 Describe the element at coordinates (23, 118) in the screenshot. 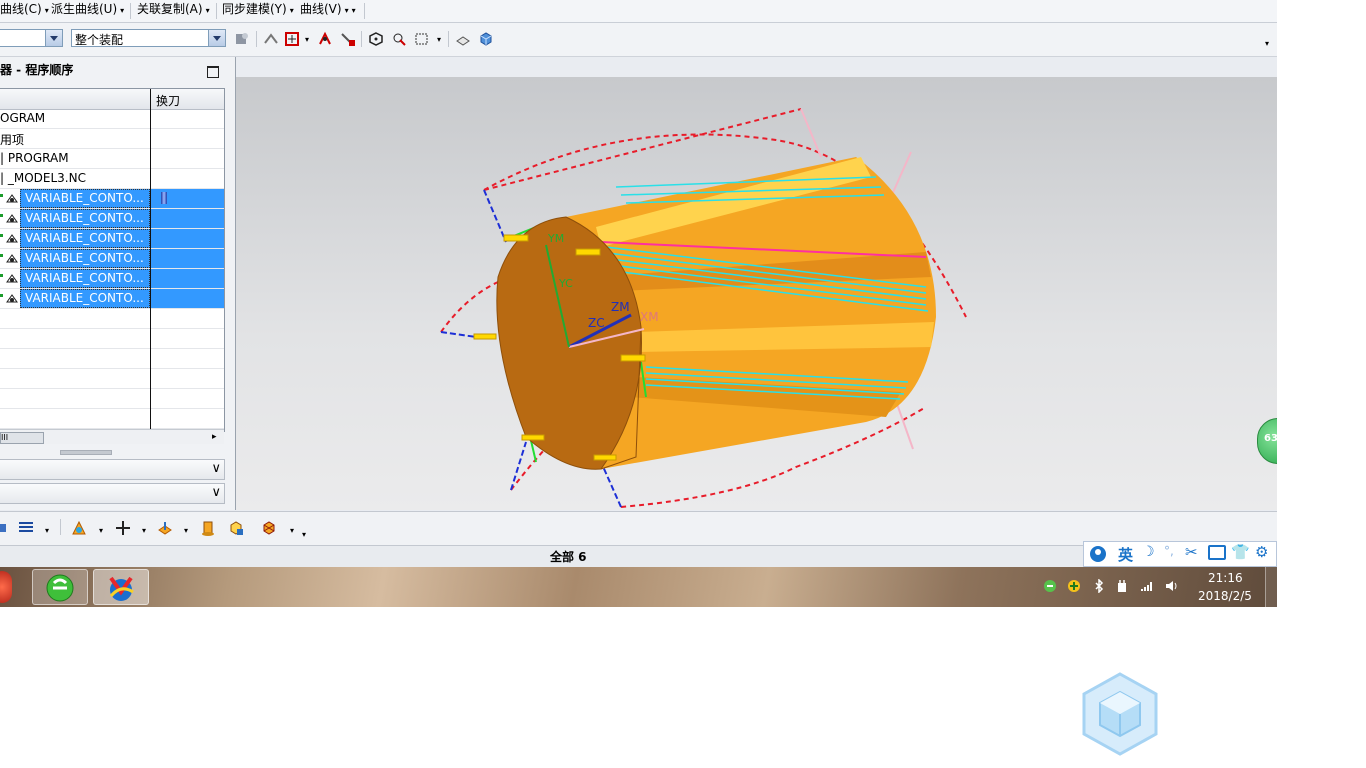

I see `tree-row-label: OGRAM` at that location.